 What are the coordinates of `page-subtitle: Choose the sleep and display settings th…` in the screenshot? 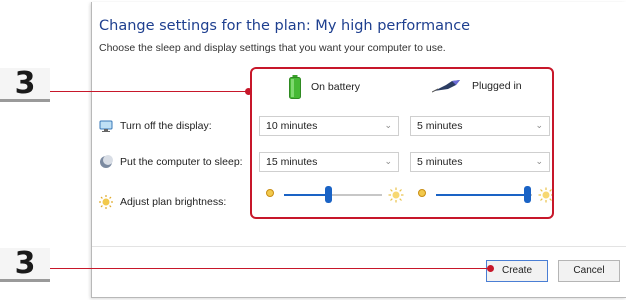 It's located at (272, 48).